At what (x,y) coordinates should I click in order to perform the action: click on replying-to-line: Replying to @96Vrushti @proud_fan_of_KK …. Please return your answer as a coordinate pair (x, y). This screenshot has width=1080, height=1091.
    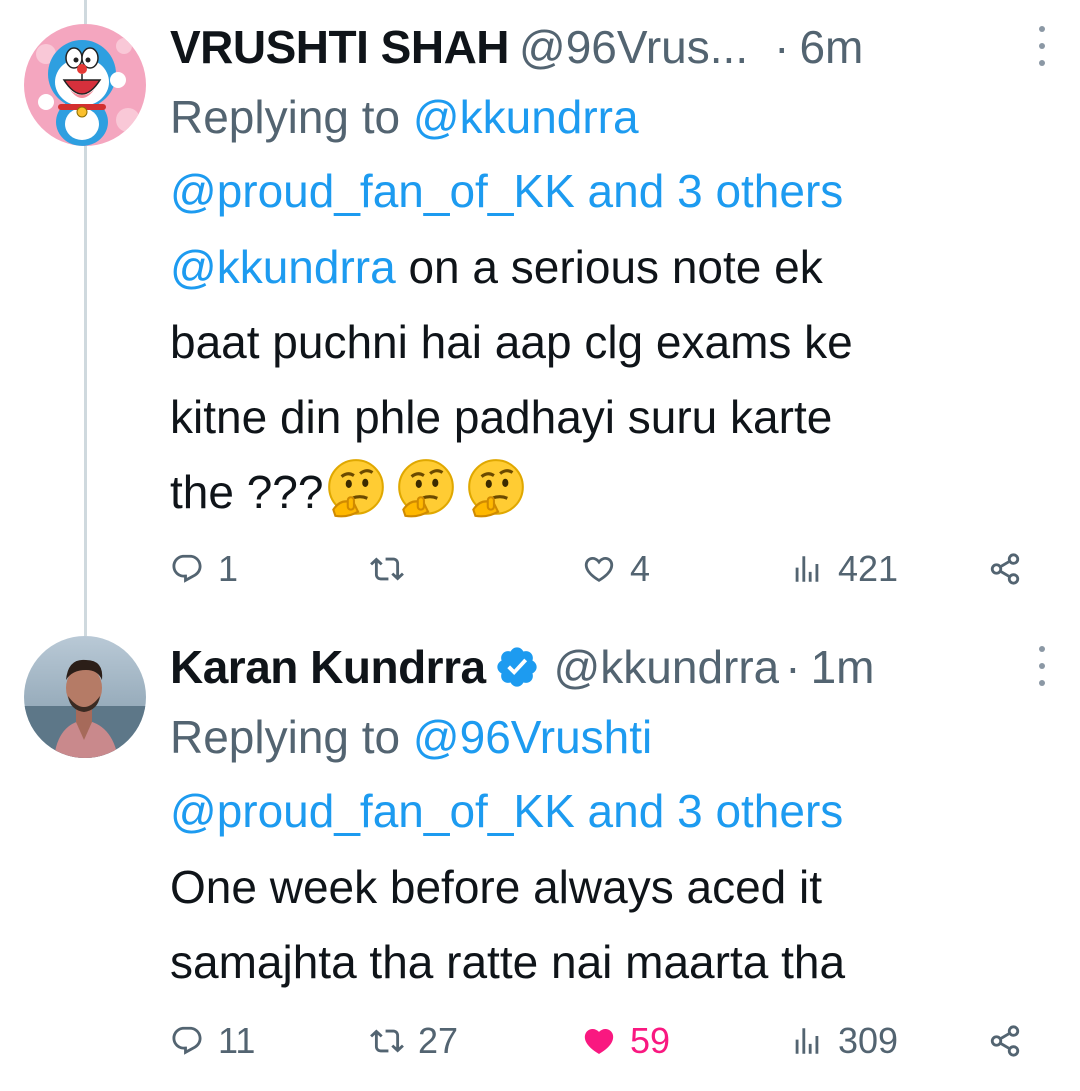
    Looking at the image, I should click on (610, 774).